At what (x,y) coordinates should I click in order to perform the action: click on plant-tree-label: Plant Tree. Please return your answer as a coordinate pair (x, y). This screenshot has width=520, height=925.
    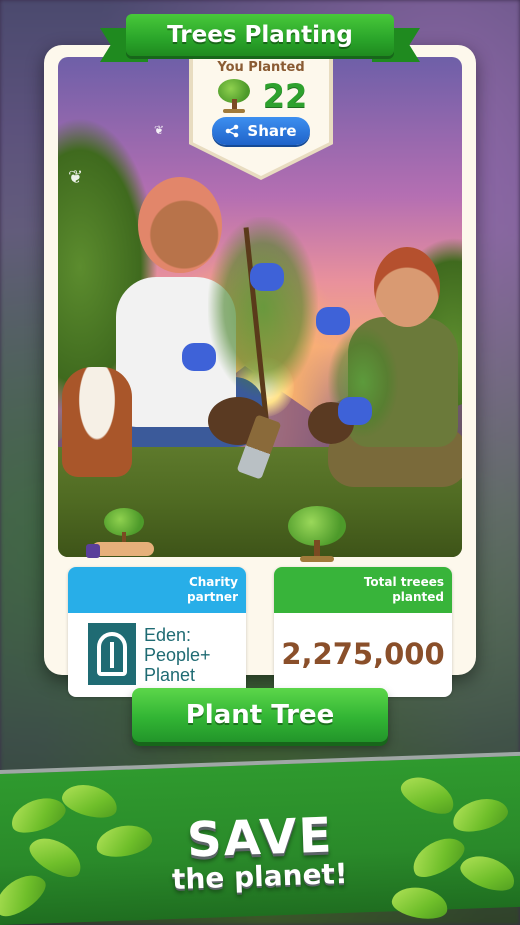
    Looking at the image, I should click on (260, 715).